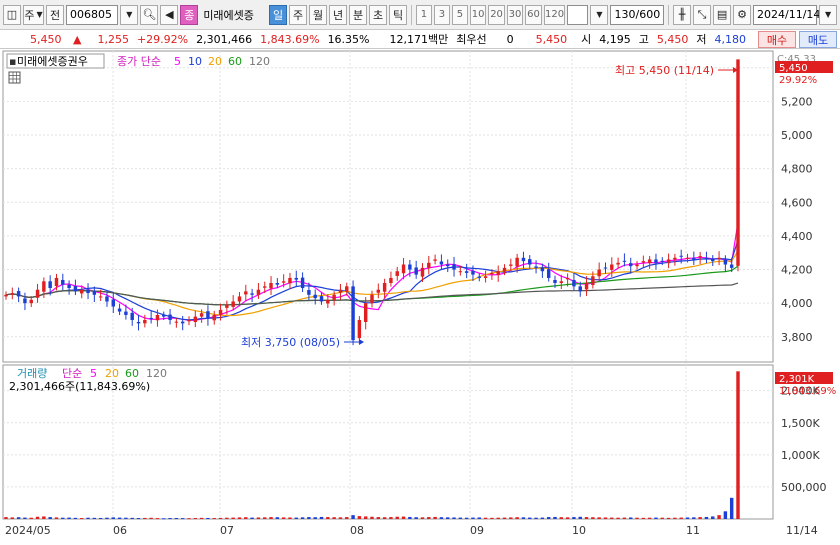 This screenshot has height=545, width=840. Describe the element at coordinates (12, 14) in the screenshot. I see `chart-type-icon: ◫` at that location.